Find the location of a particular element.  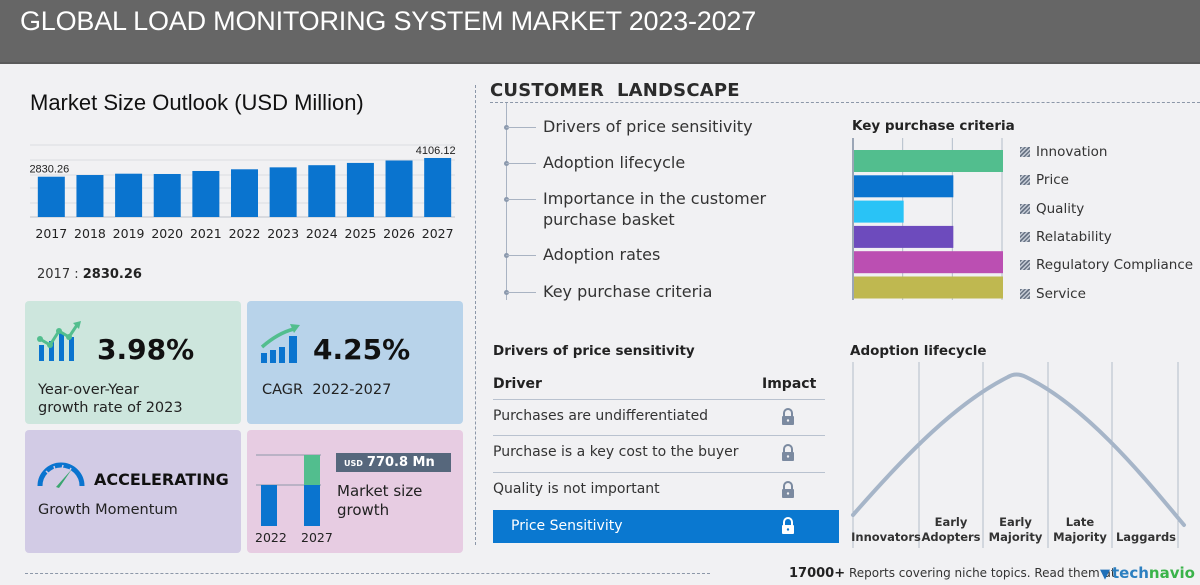

bar-2019 is located at coordinates (129, 195).